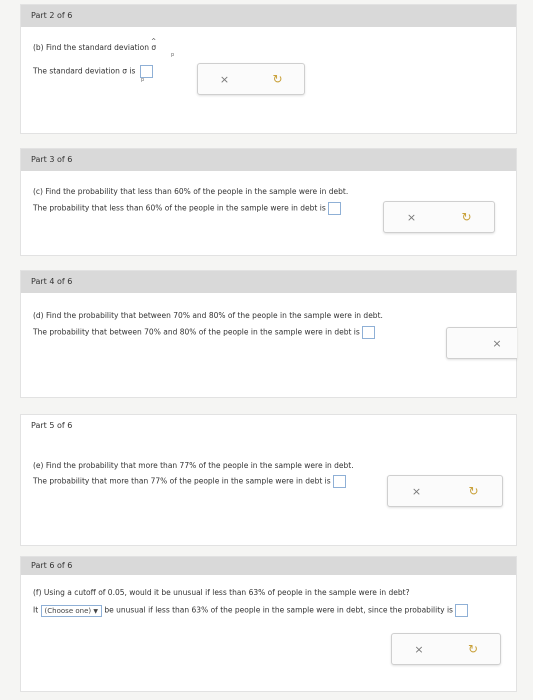  Describe the element at coordinates (339, 481) in the screenshot. I see `part-5-answer-input` at that location.